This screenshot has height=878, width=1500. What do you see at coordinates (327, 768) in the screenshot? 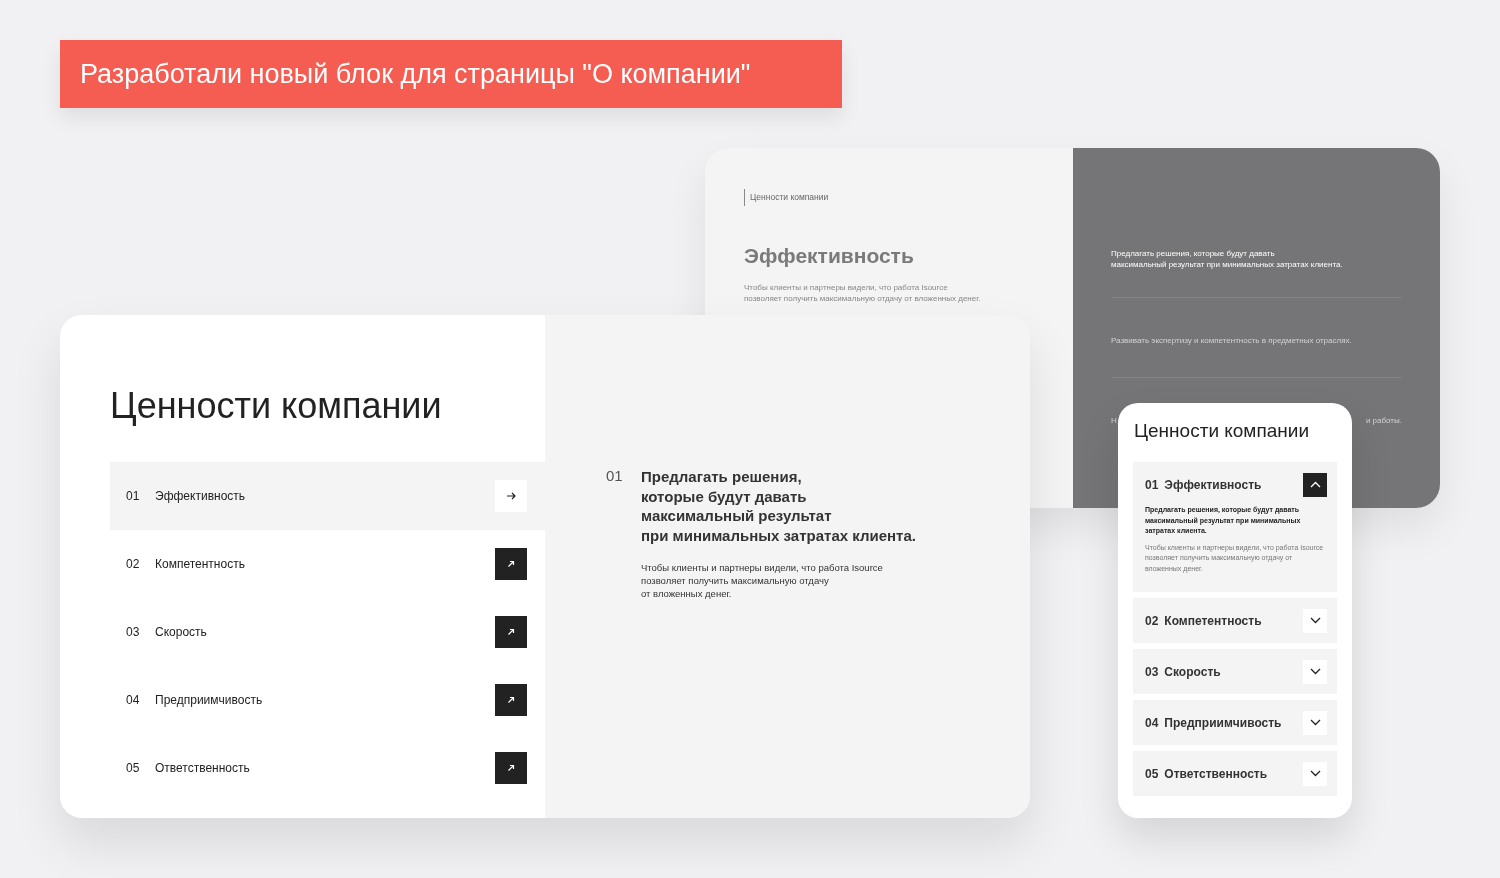
I see `value-row: 05 Ответственность` at bounding box center [327, 768].